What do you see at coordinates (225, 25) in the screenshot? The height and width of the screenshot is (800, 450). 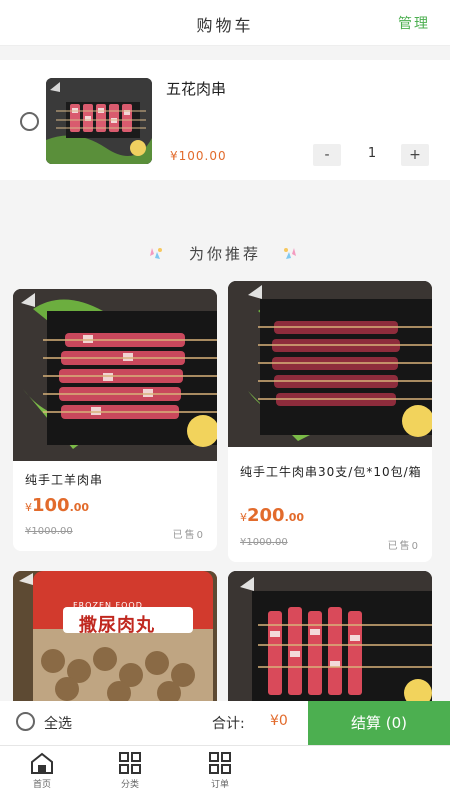 I see `page-title: 购物车` at bounding box center [225, 25].